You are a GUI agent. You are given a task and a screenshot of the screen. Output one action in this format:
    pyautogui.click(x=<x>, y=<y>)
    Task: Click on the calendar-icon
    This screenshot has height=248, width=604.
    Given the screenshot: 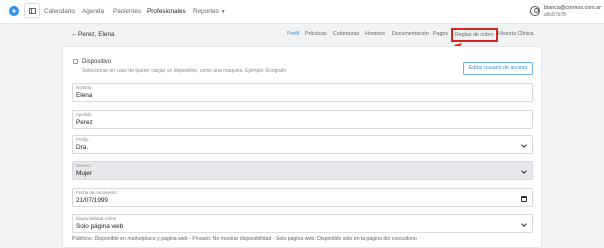 What is the action you would take?
    pyautogui.click(x=524, y=199)
    